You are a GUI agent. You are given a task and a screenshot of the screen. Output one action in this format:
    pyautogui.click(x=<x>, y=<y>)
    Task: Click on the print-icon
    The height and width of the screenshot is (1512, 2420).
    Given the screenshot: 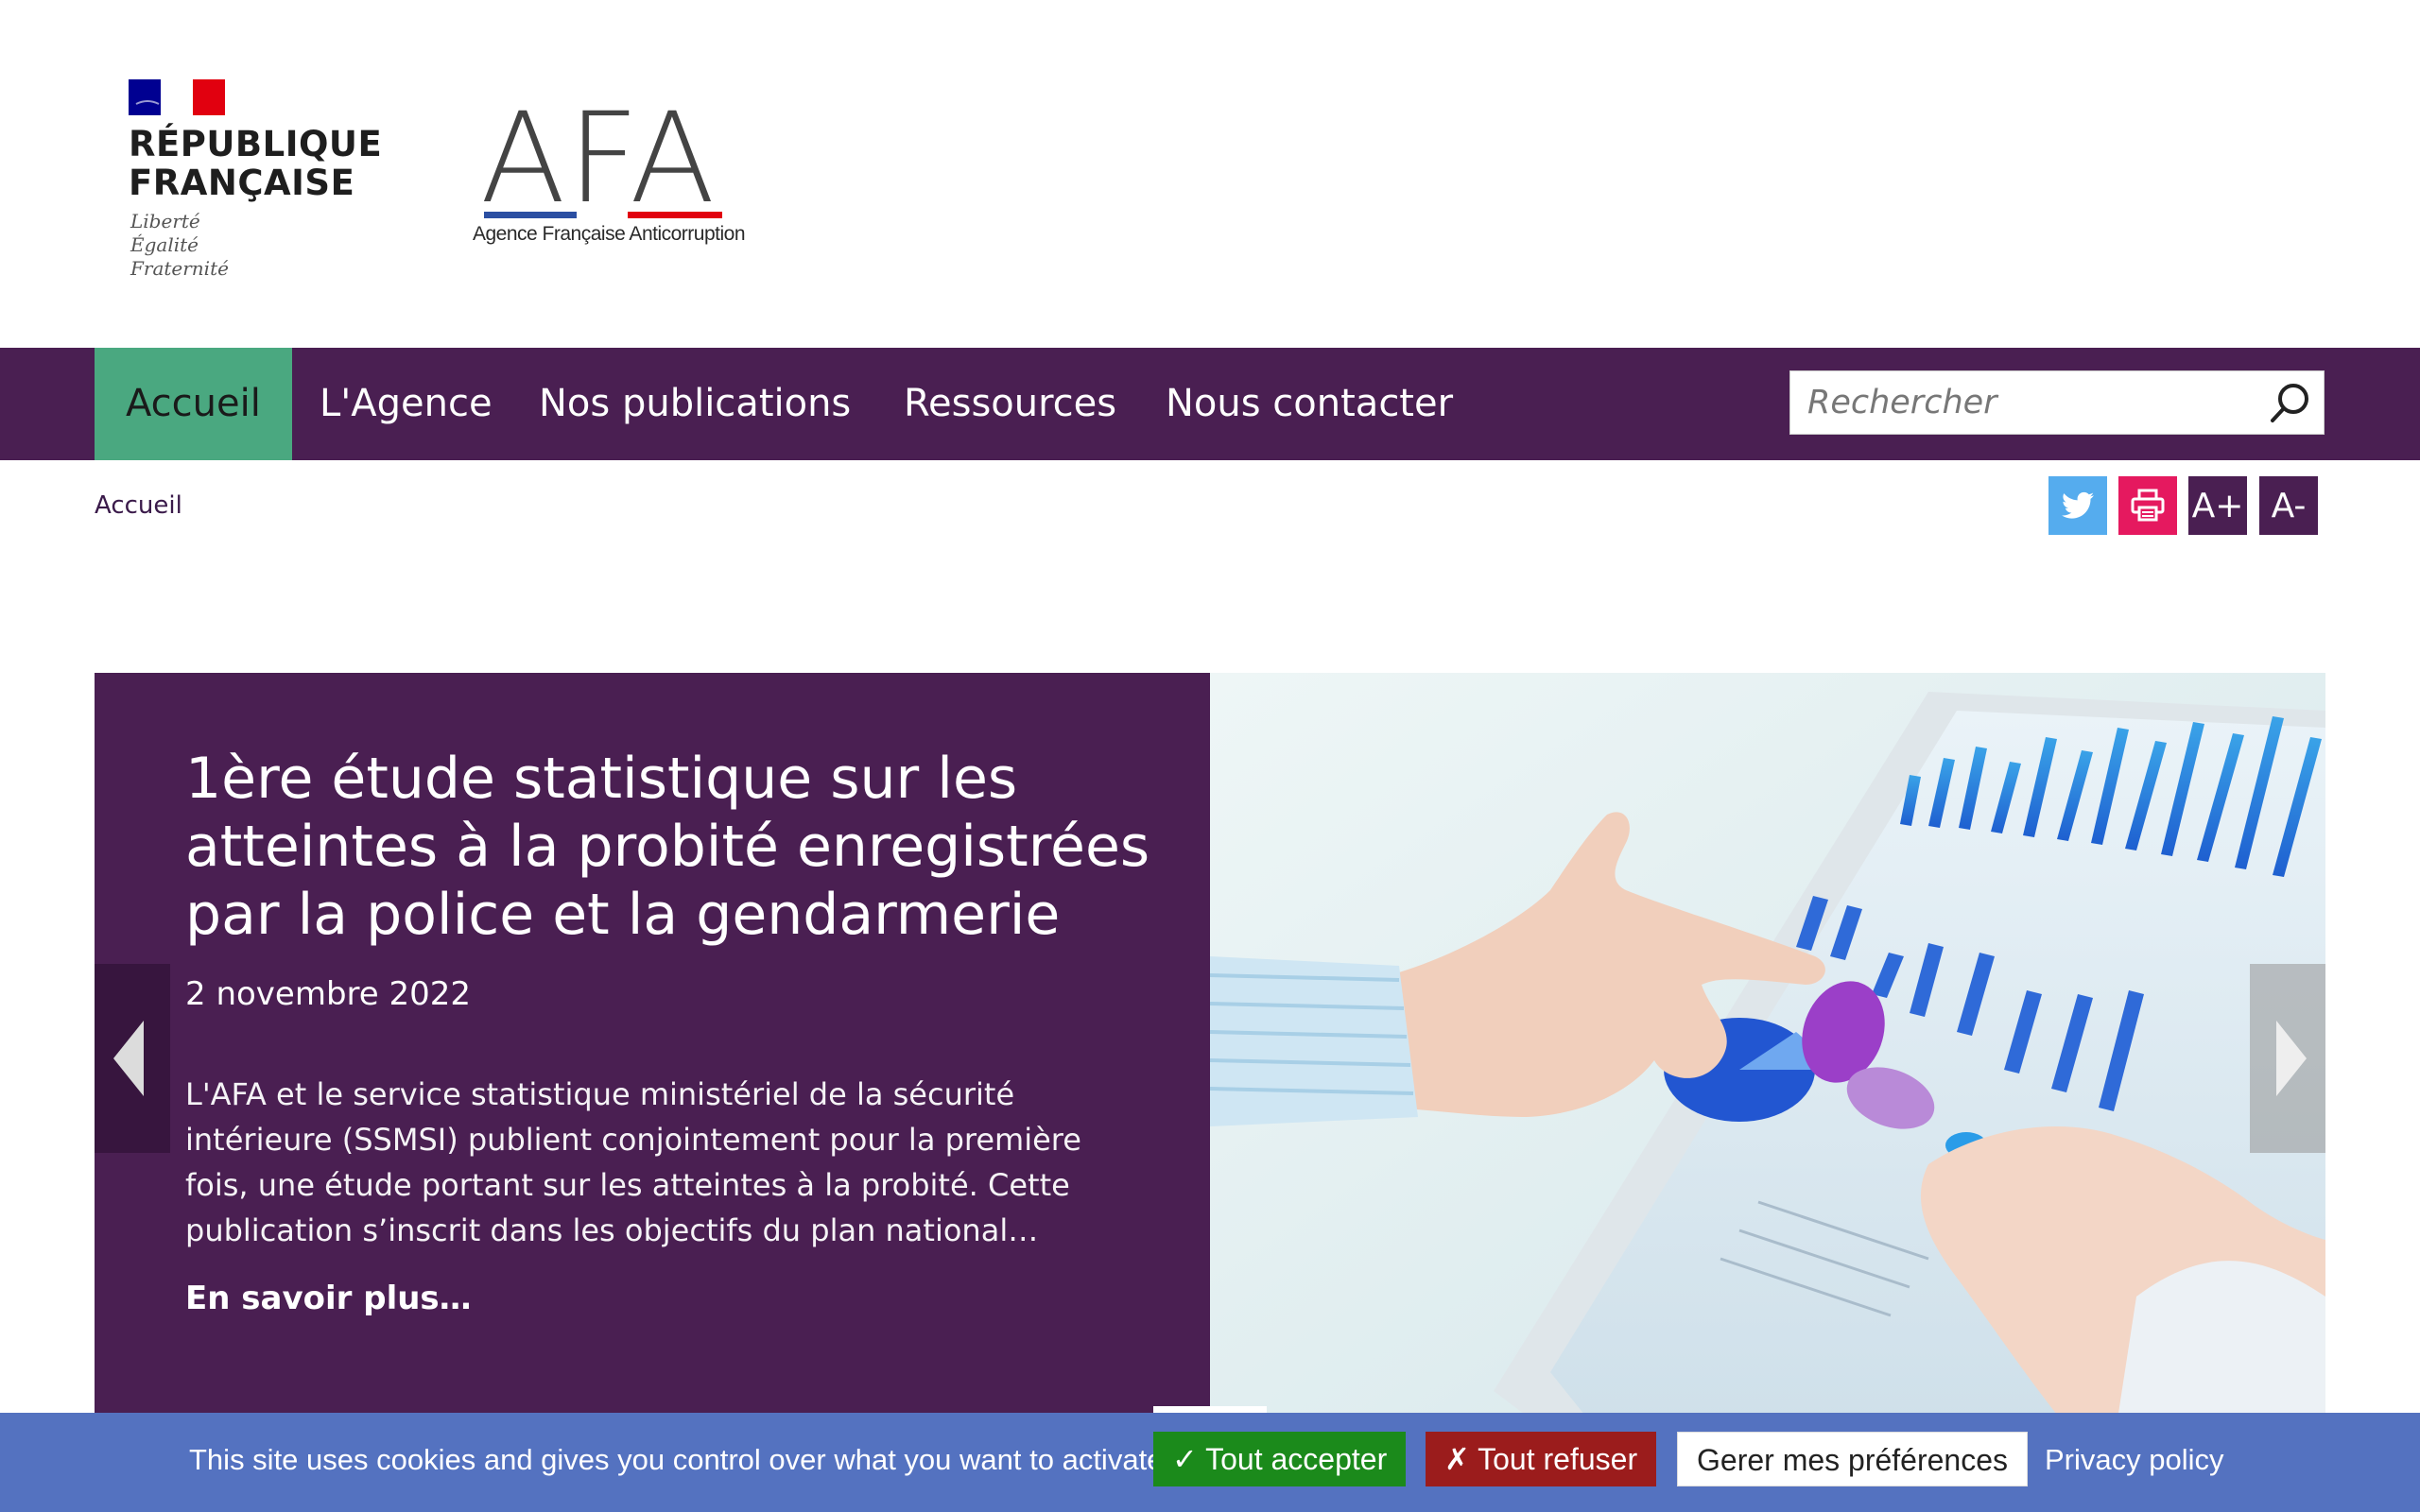 What is the action you would take?
    pyautogui.click(x=2148, y=505)
    